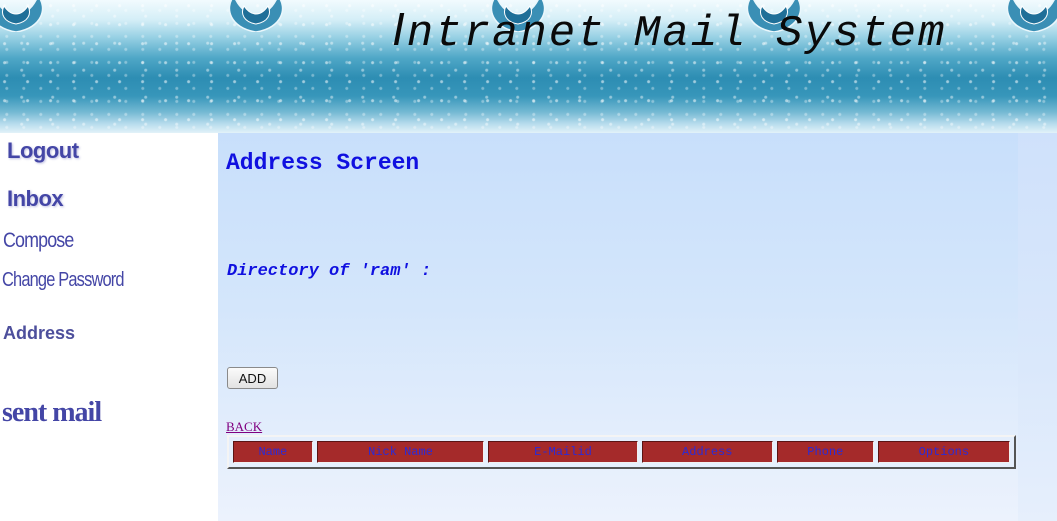 The image size is (1057, 521). What do you see at coordinates (399, 29) in the screenshot?
I see `app-title-initial: I` at bounding box center [399, 29].